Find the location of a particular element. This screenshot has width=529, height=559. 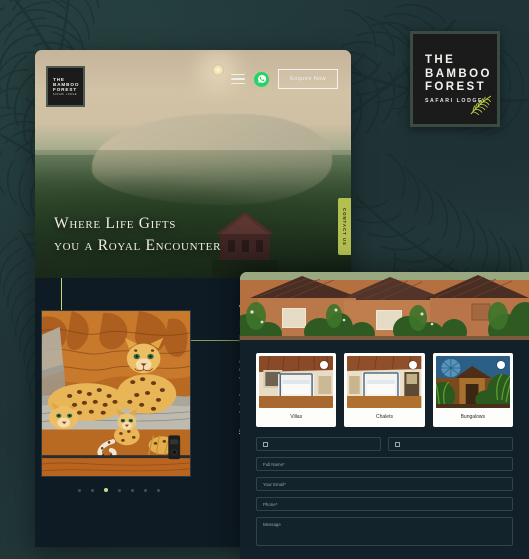

room-option-villas: Villas is located at coordinates (296, 390).